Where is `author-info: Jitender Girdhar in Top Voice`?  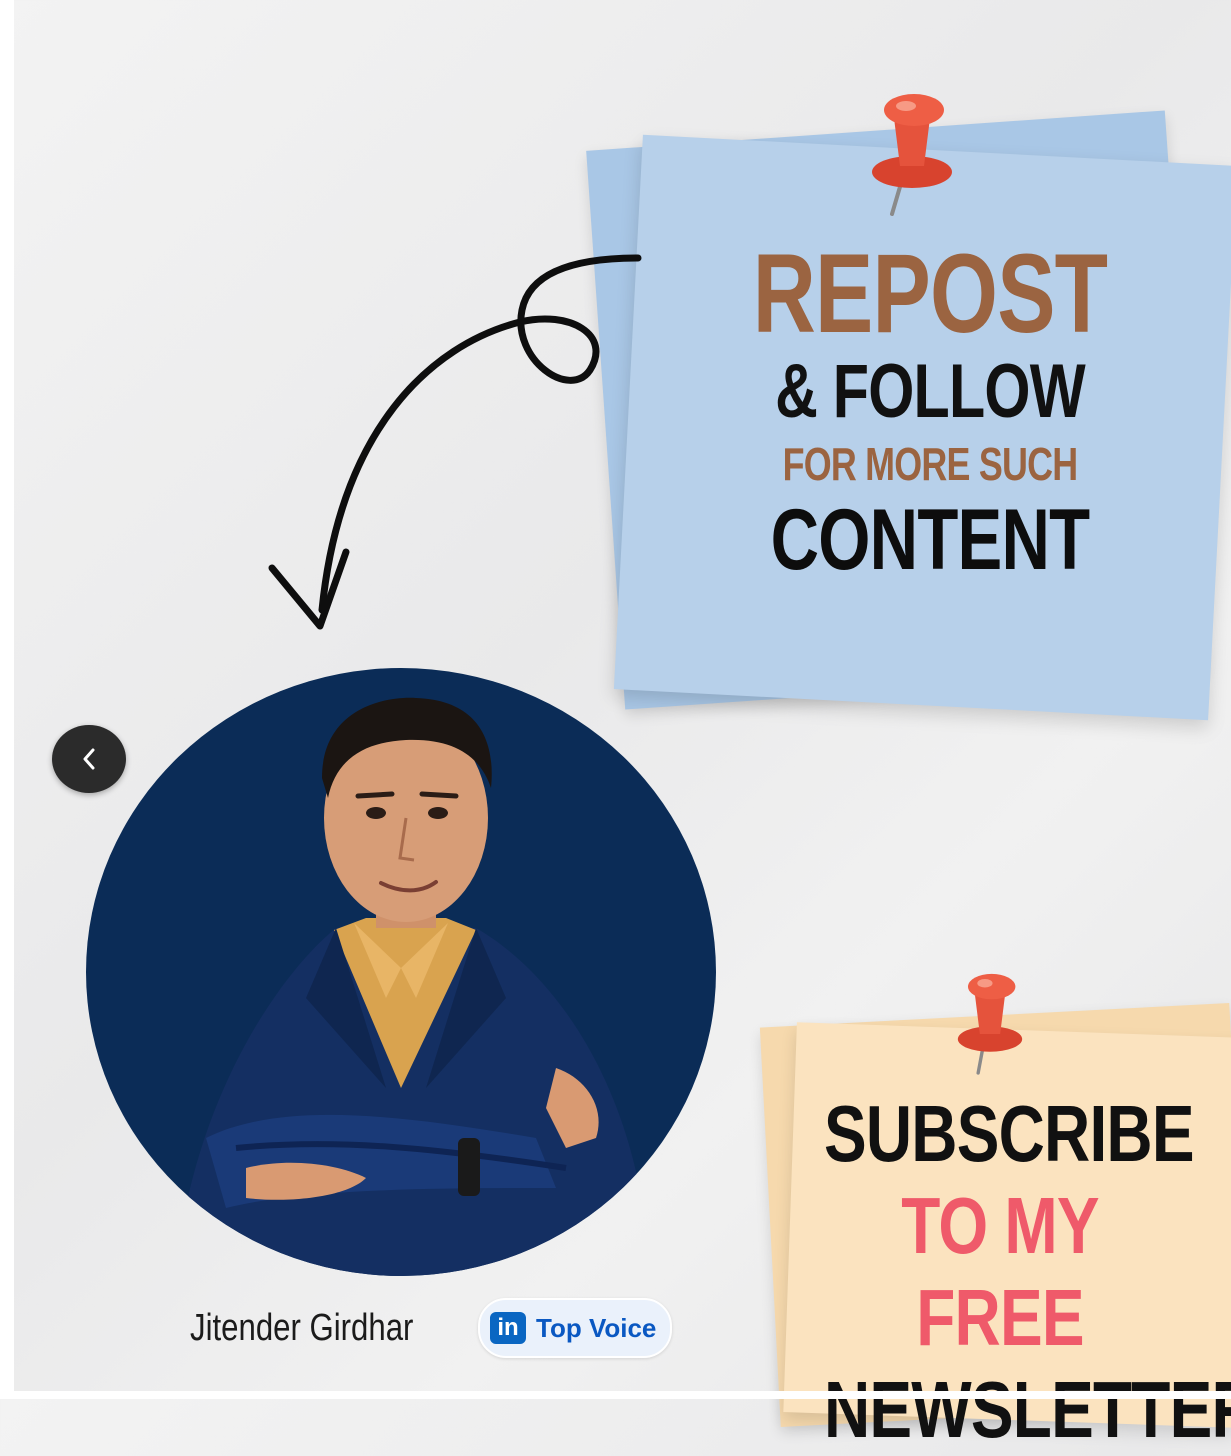
author-info: Jitender Girdhar in Top Voice is located at coordinates (431, 1328).